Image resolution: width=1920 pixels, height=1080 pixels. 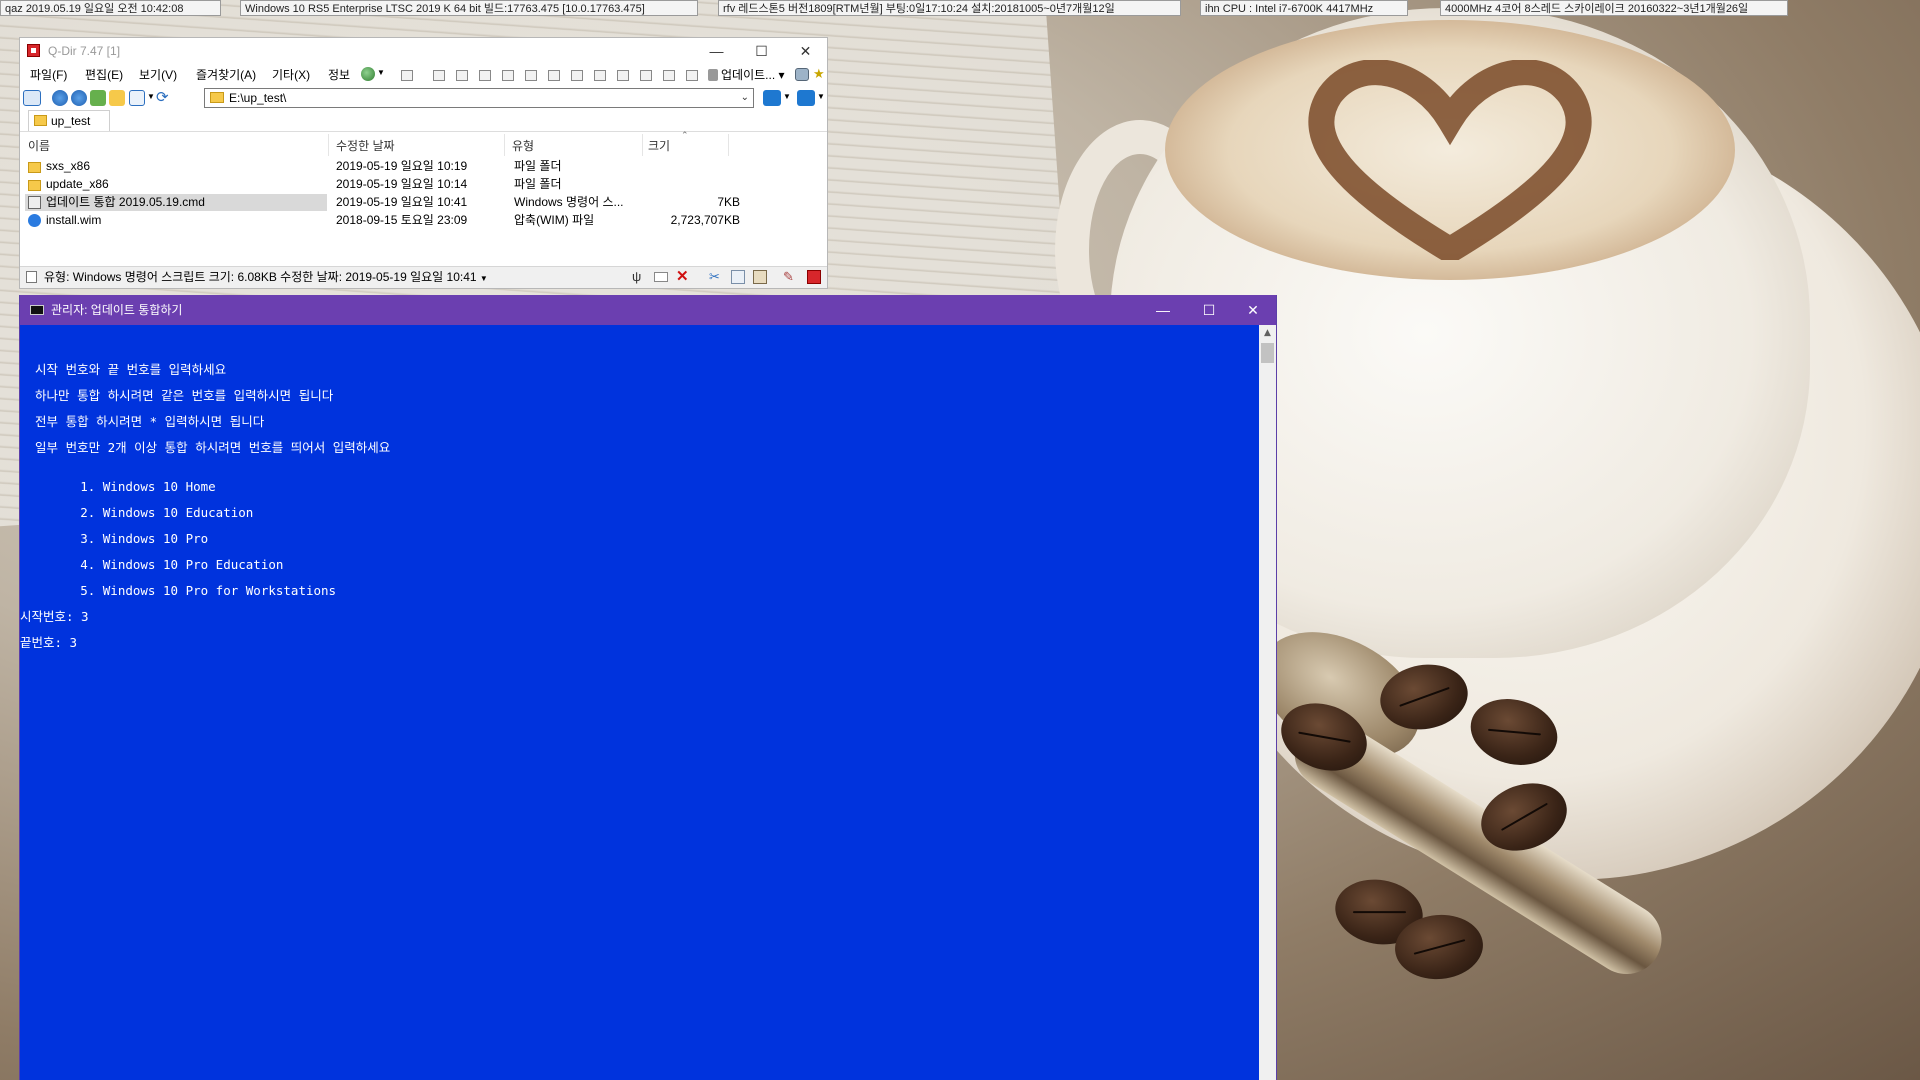 What do you see at coordinates (407, 75) in the screenshot?
I see `layout-icon` at bounding box center [407, 75].